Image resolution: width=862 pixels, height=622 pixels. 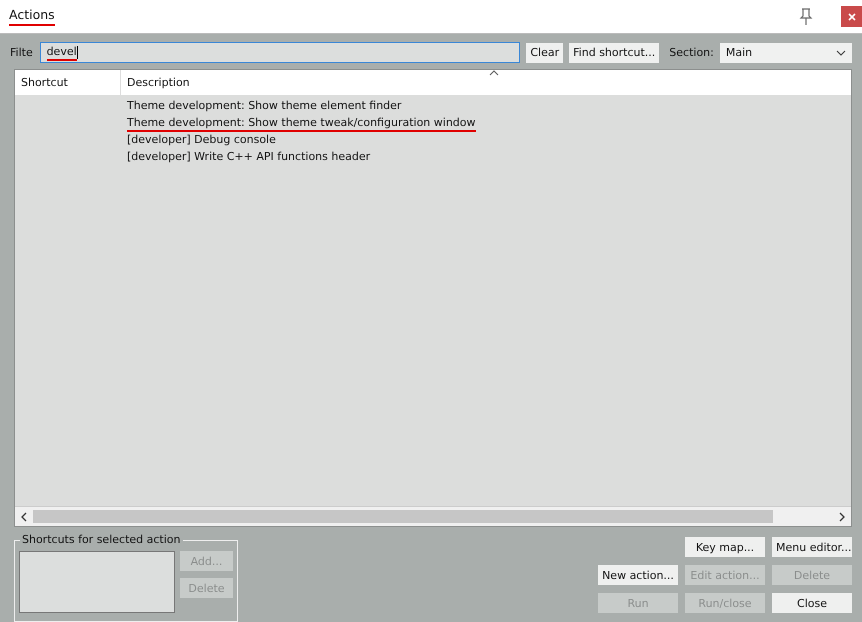 What do you see at coordinates (433, 516) in the screenshot?
I see `horizontal-scrollbar` at bounding box center [433, 516].